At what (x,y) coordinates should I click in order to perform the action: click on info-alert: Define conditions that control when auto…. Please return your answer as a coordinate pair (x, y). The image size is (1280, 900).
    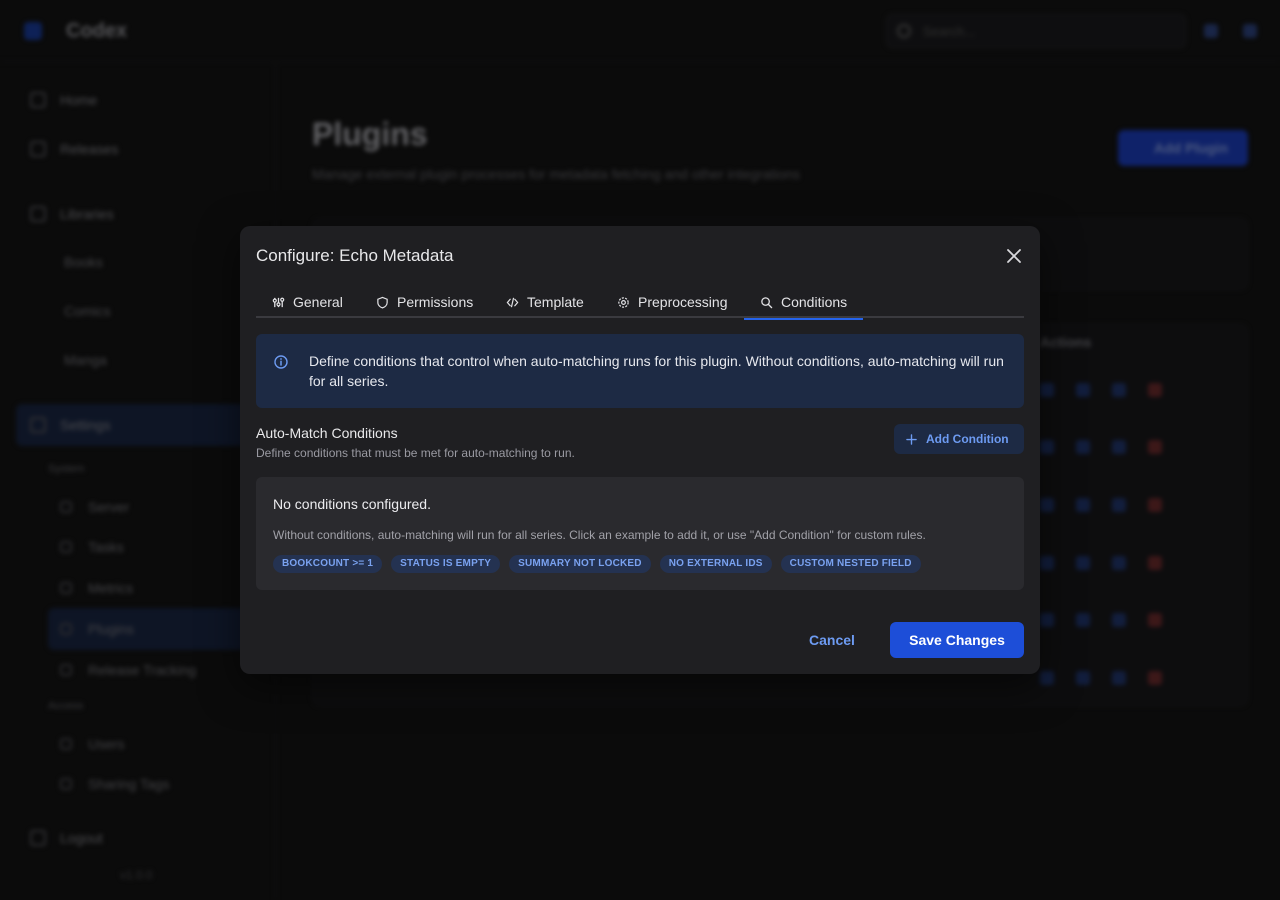
    Looking at the image, I should click on (640, 371).